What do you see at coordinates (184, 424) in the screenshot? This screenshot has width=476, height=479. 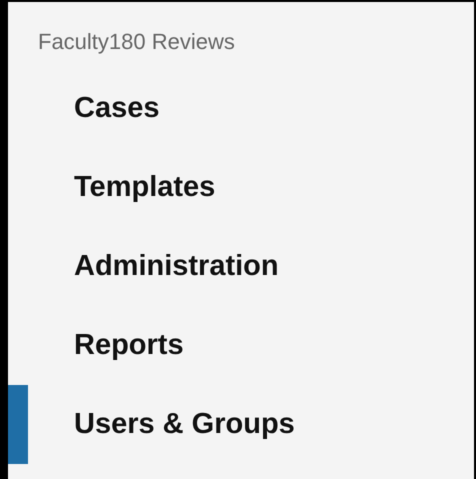 I see `nav-item: Users & Groups` at bounding box center [184, 424].